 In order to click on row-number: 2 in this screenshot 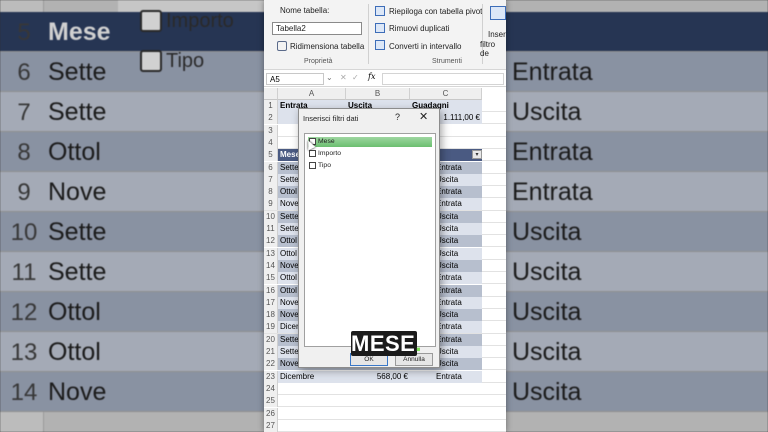, I will do `click(271, 118)`.